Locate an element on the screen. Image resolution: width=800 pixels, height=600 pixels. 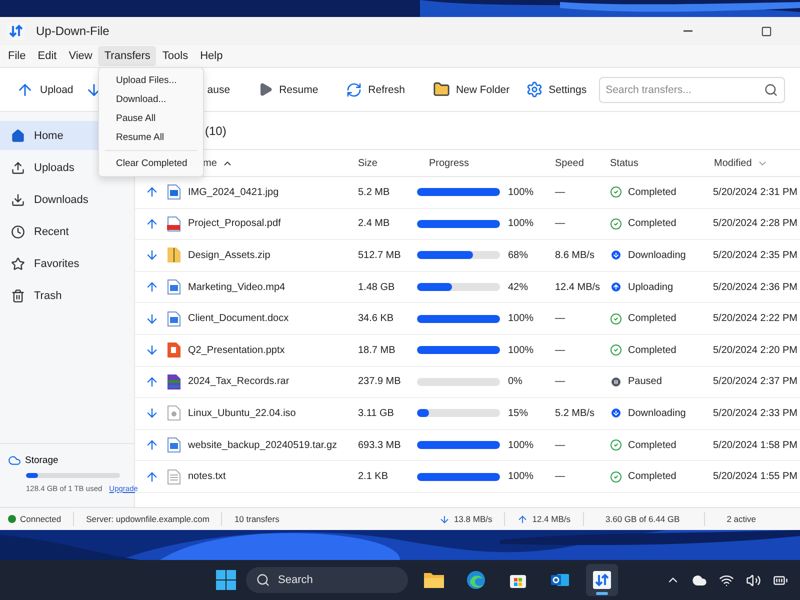
transfer-count: (10) is located at coordinates (215, 131).